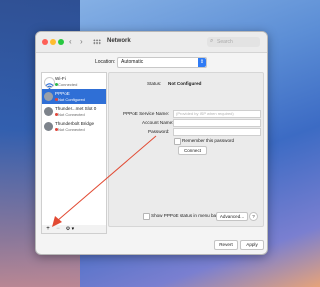  Describe the element at coordinates (104, 181) in the screenshot. I see `annotation-arrow` at that location.